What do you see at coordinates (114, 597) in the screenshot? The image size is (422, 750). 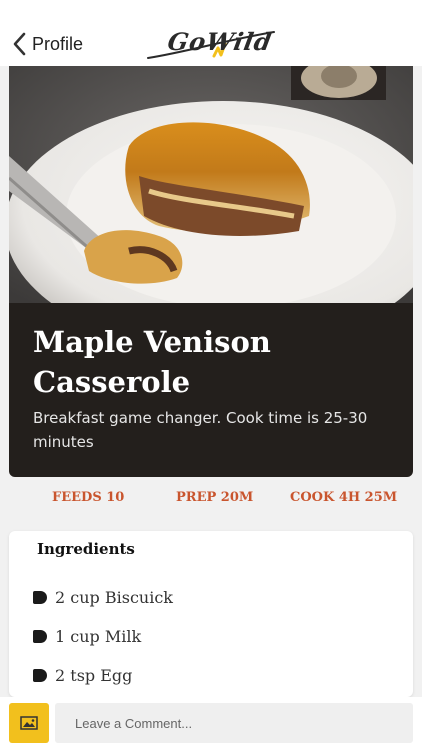 I see `ingredient-text: 2 cup Biscuick` at bounding box center [114, 597].